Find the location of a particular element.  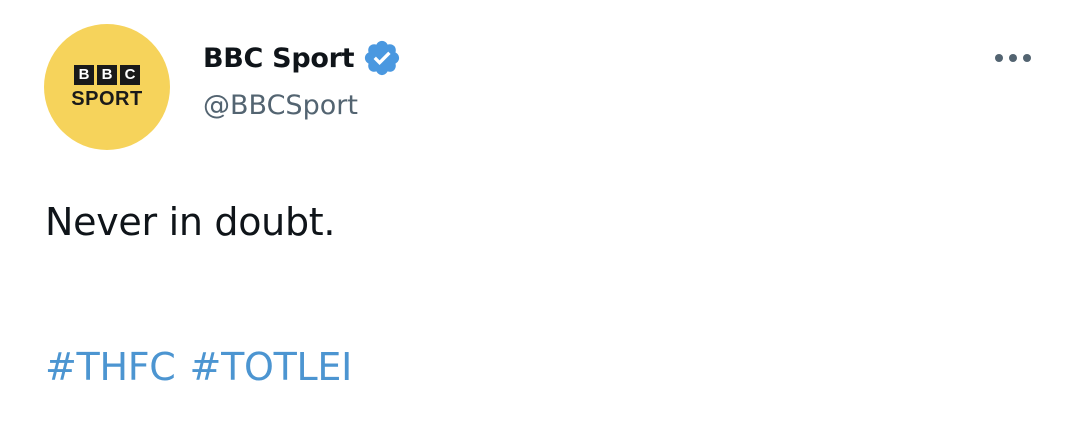

hashtag-totlei: #TOTLEI is located at coordinates (271, 367).